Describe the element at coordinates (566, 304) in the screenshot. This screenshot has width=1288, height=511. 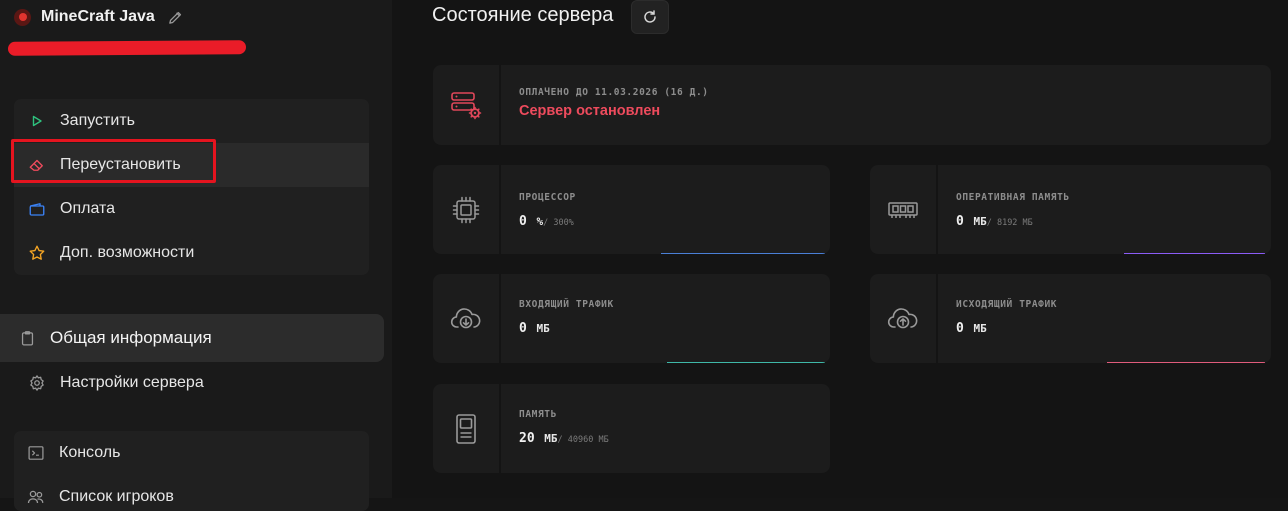
I see `stat-label: ВХОДЯЩИЙ ТРАФИК` at that location.